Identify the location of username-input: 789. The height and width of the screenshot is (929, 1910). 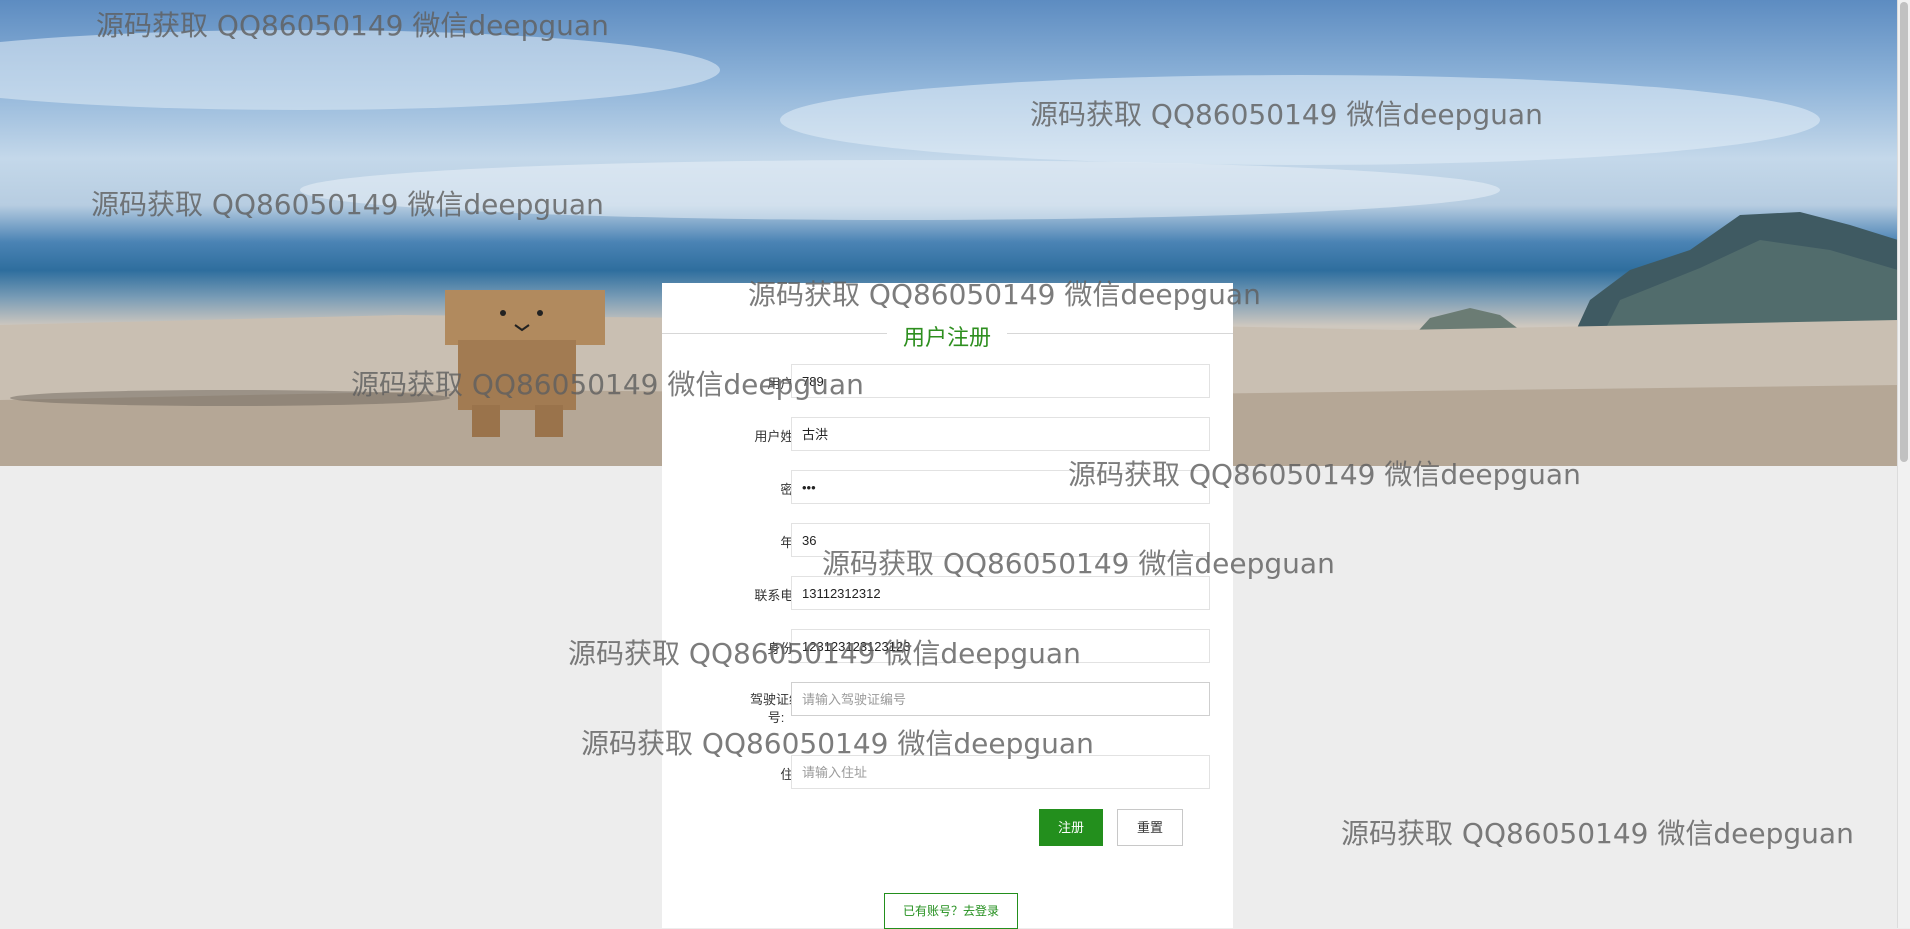
(1000, 381).